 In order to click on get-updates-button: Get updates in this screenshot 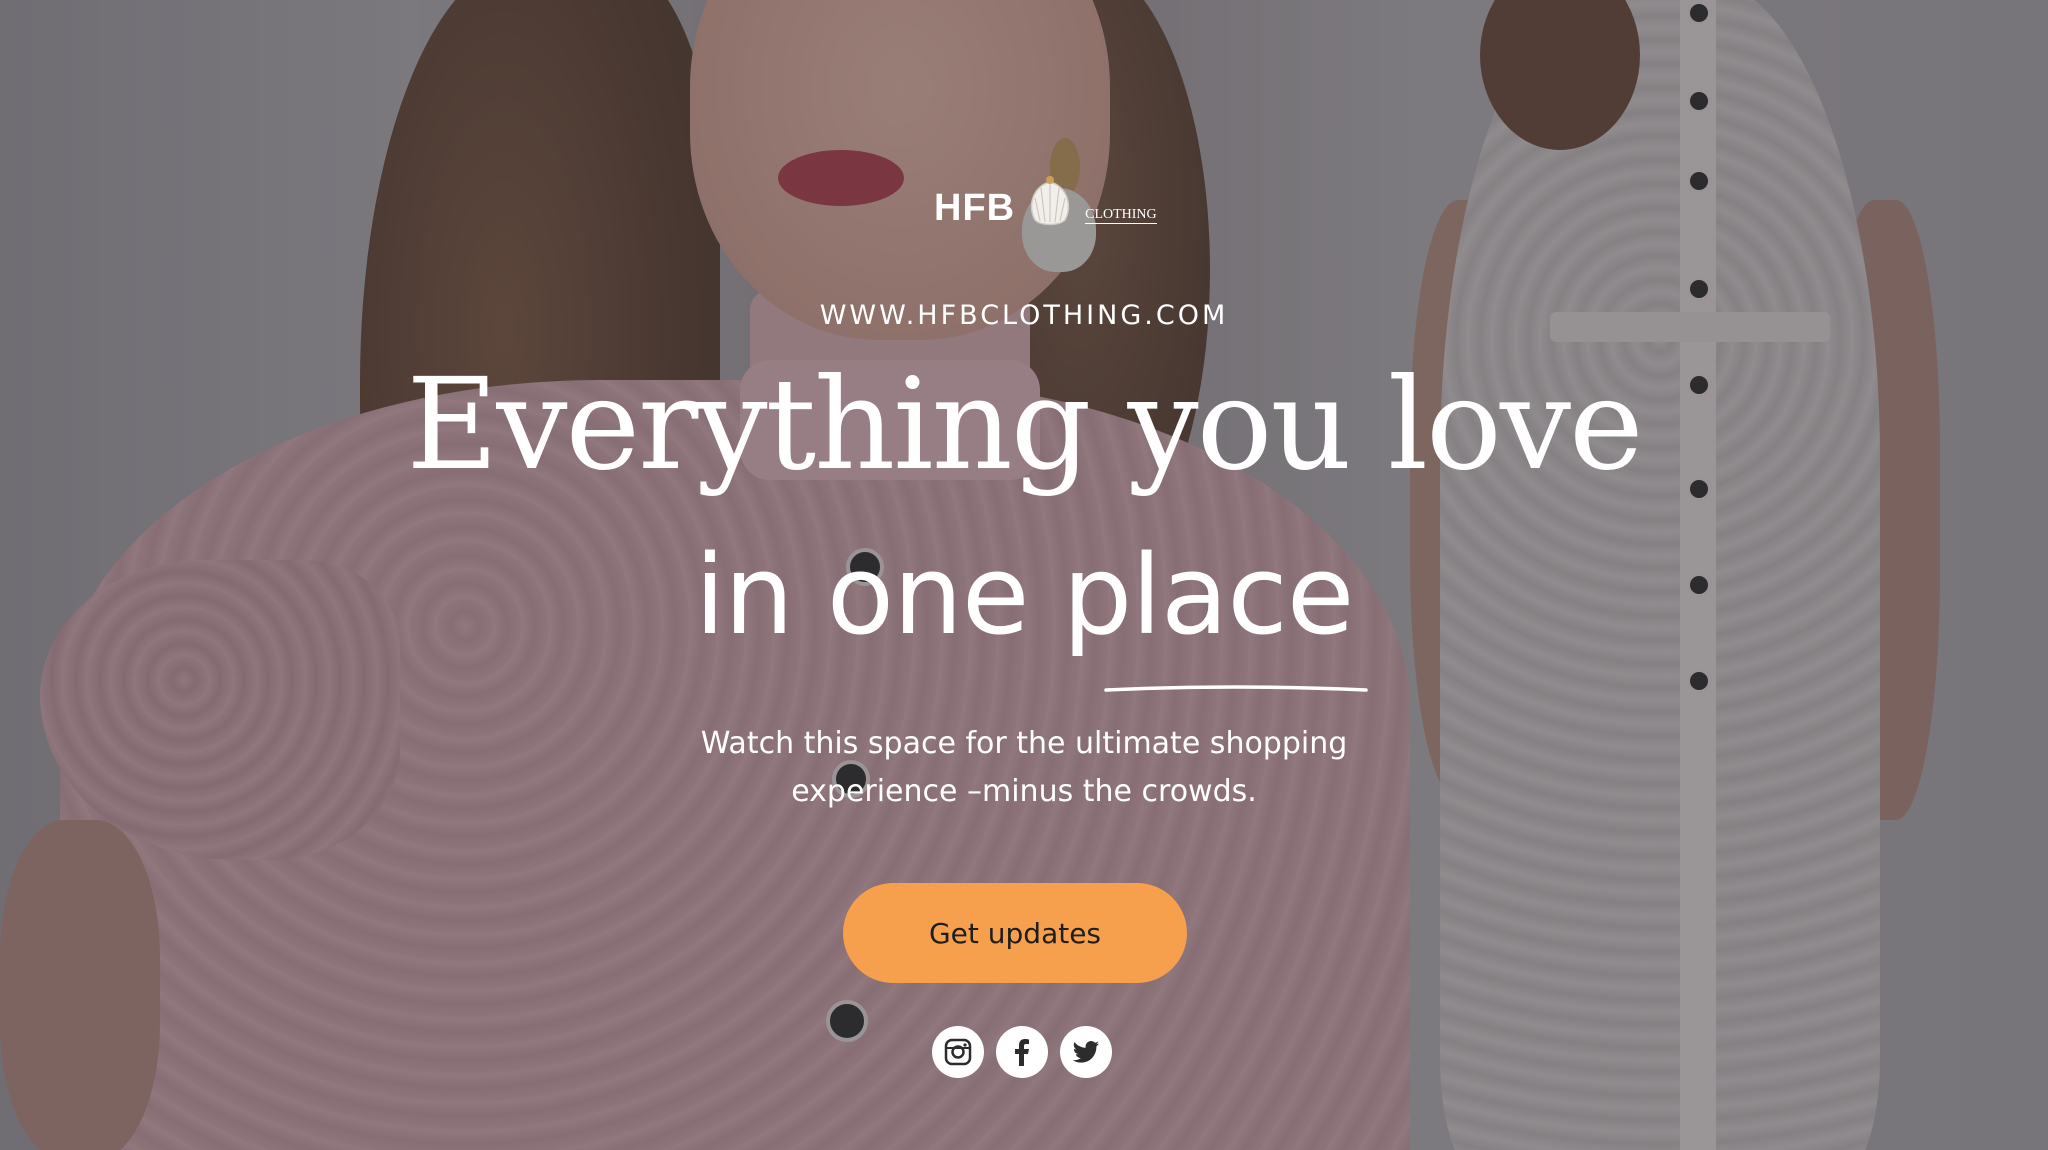, I will do `click(1015, 933)`.